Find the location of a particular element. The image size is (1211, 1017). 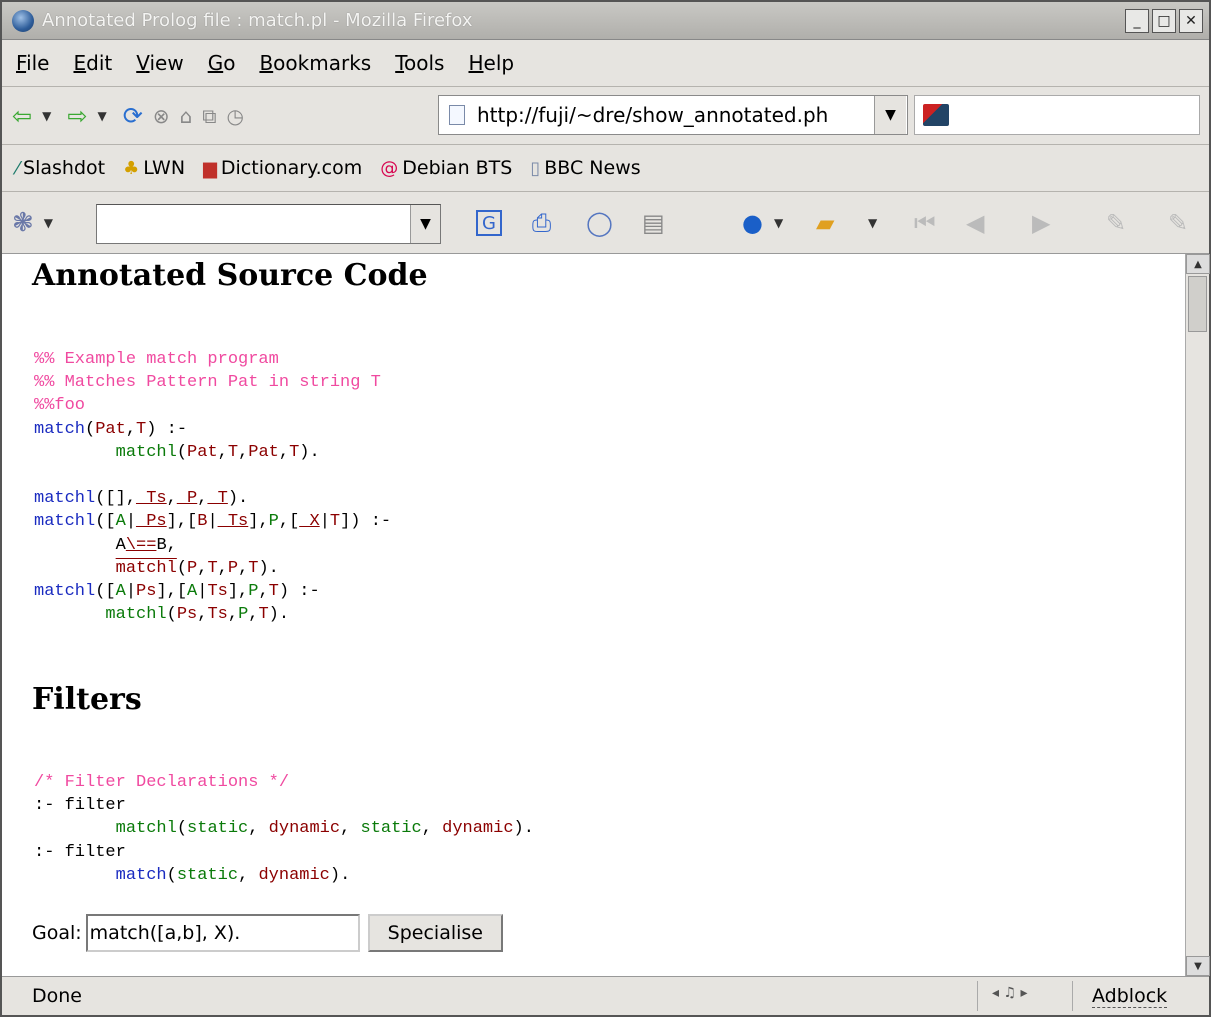

menu-tools: Tools is located at coordinates (419, 63).